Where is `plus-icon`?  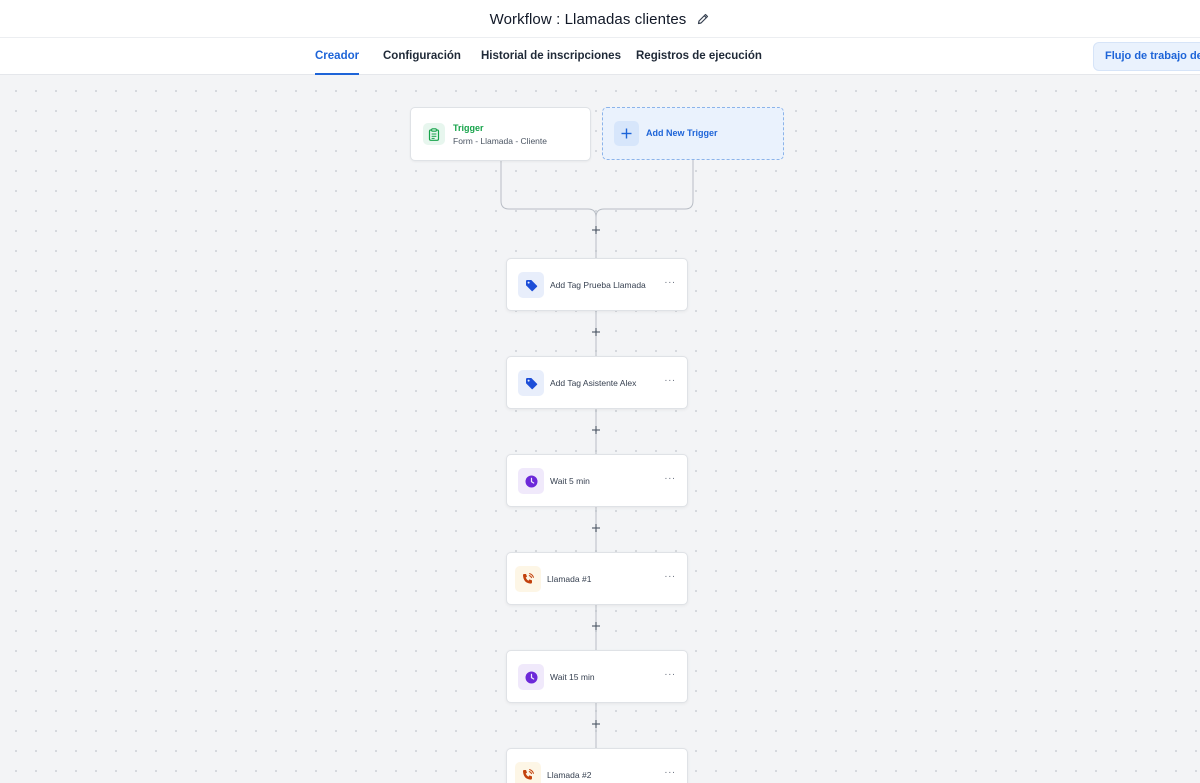 plus-icon is located at coordinates (626, 133).